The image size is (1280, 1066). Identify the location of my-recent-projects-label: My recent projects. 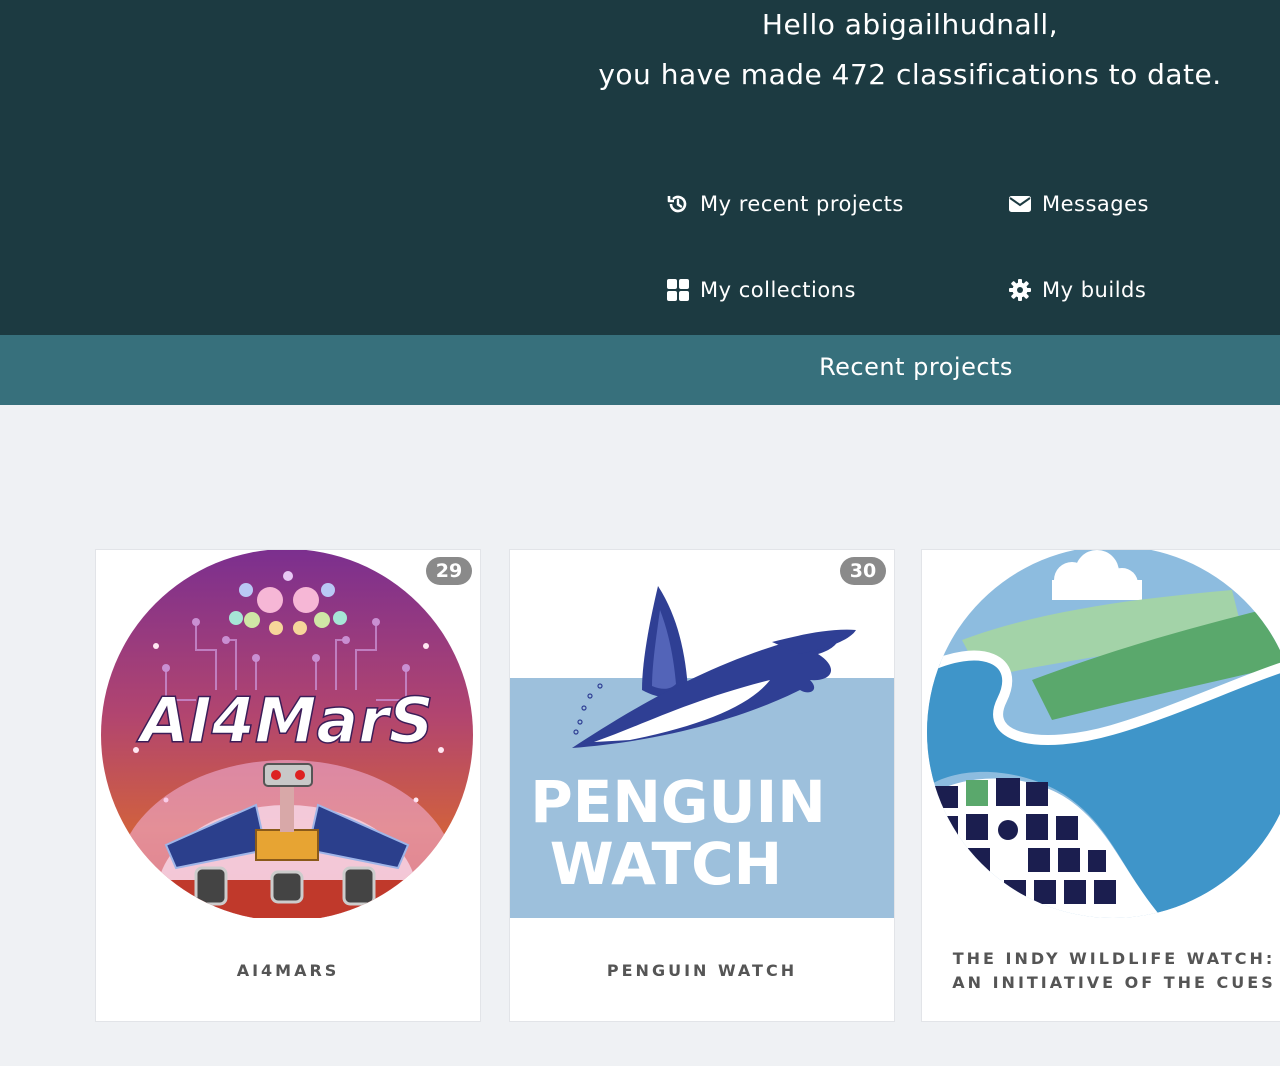
(802, 204).